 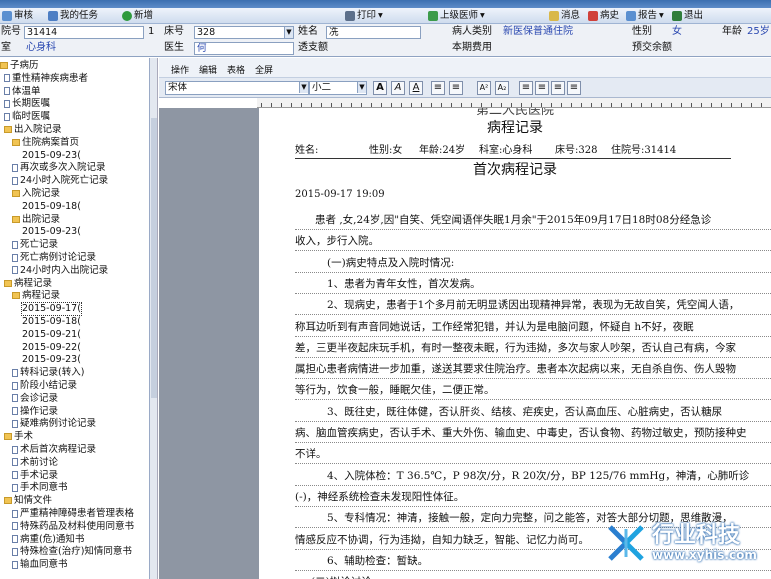 What do you see at coordinates (687, 16) in the screenshot?
I see `exit-button: 退出` at bounding box center [687, 16].